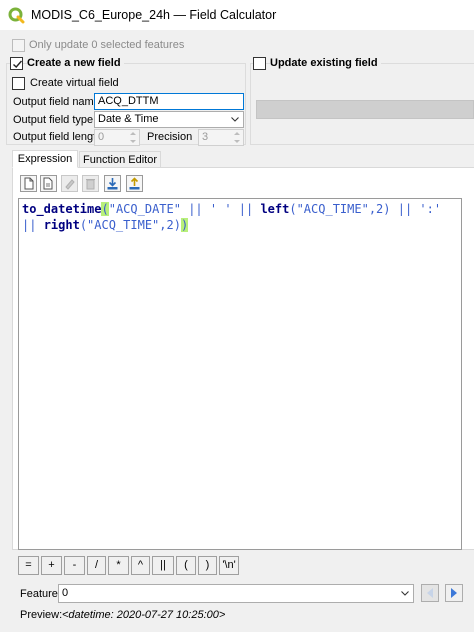  I want to click on virtual-field-label: Create virtual field, so click(74, 83).